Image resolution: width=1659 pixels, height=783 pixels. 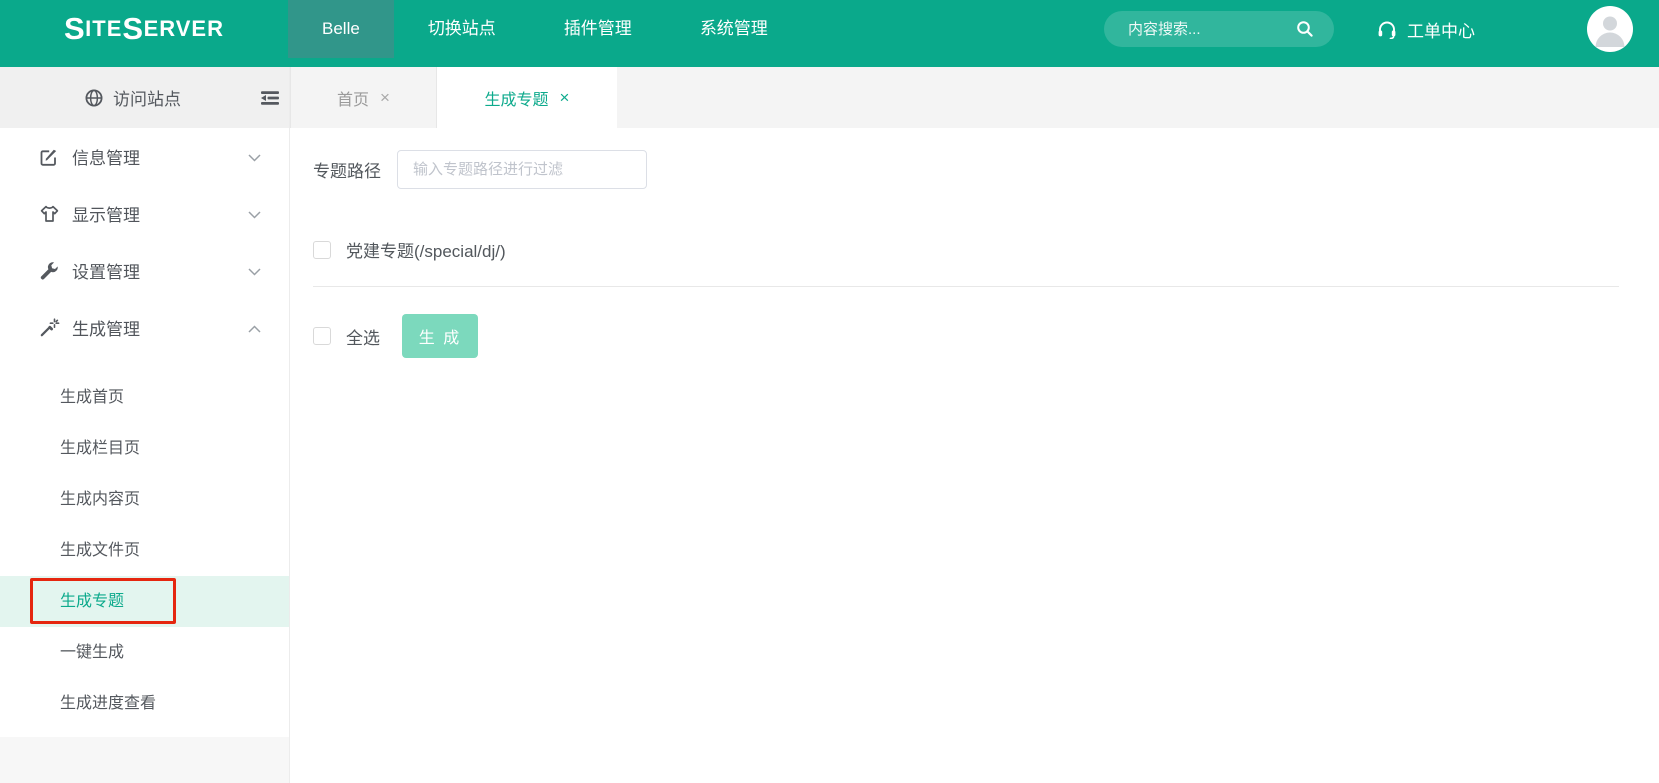 What do you see at coordinates (966, 286) in the screenshot?
I see `divider` at bounding box center [966, 286].